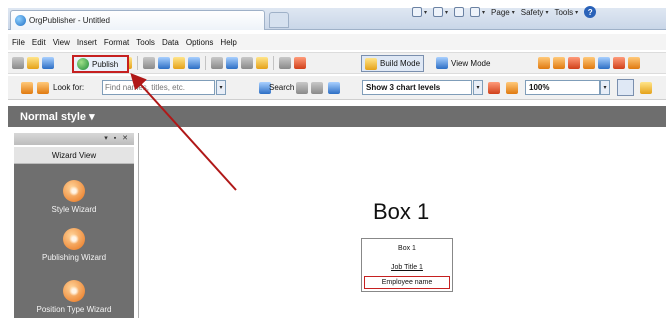 The width and height of the screenshot is (666, 318). I want to click on menu-file: File, so click(18, 42).